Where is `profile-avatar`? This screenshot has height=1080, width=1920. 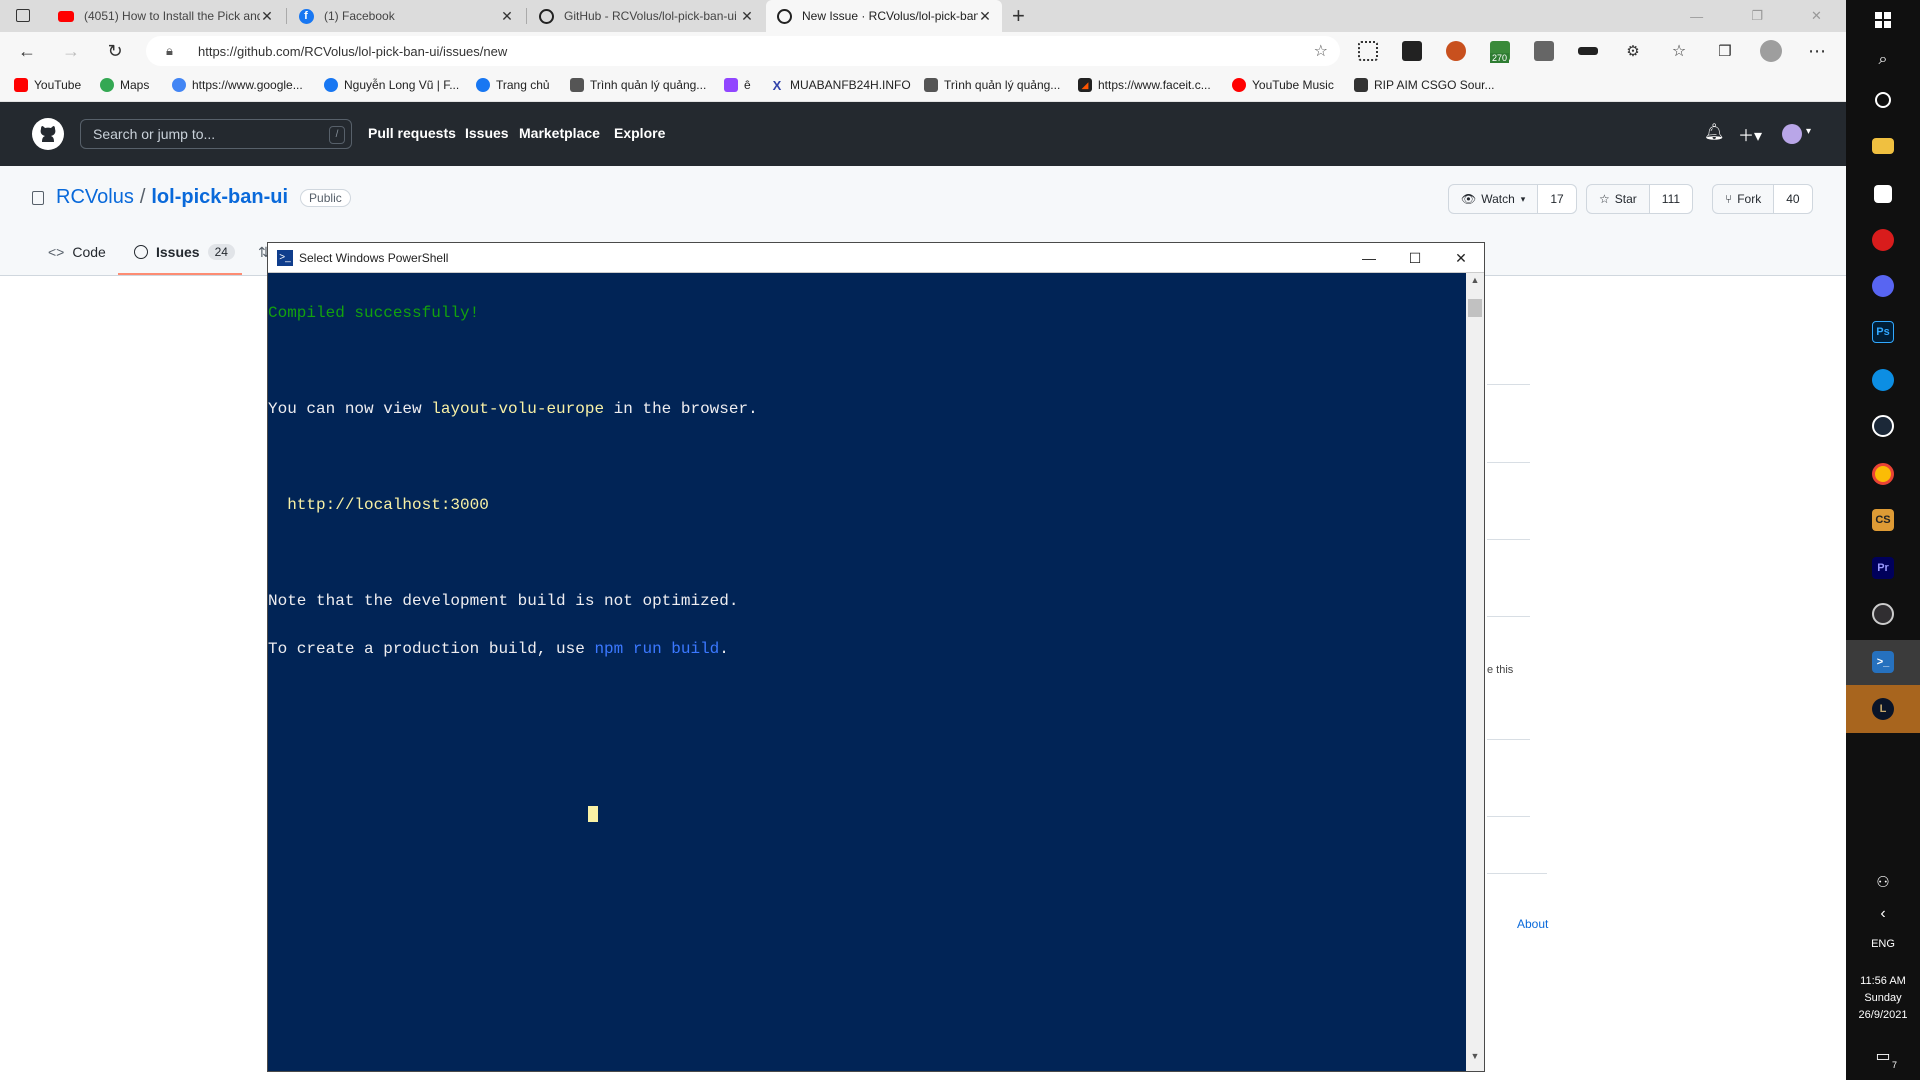 profile-avatar is located at coordinates (1771, 51).